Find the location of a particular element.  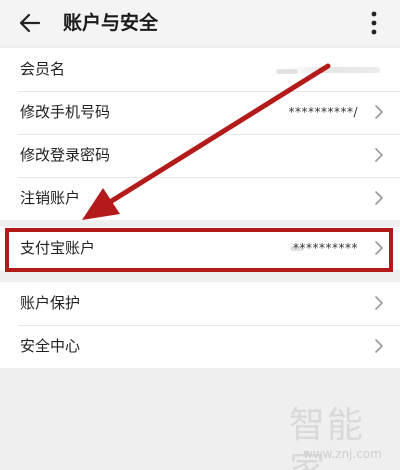

change-phone-row: 修改手机号码 **********/ is located at coordinates (200, 112).